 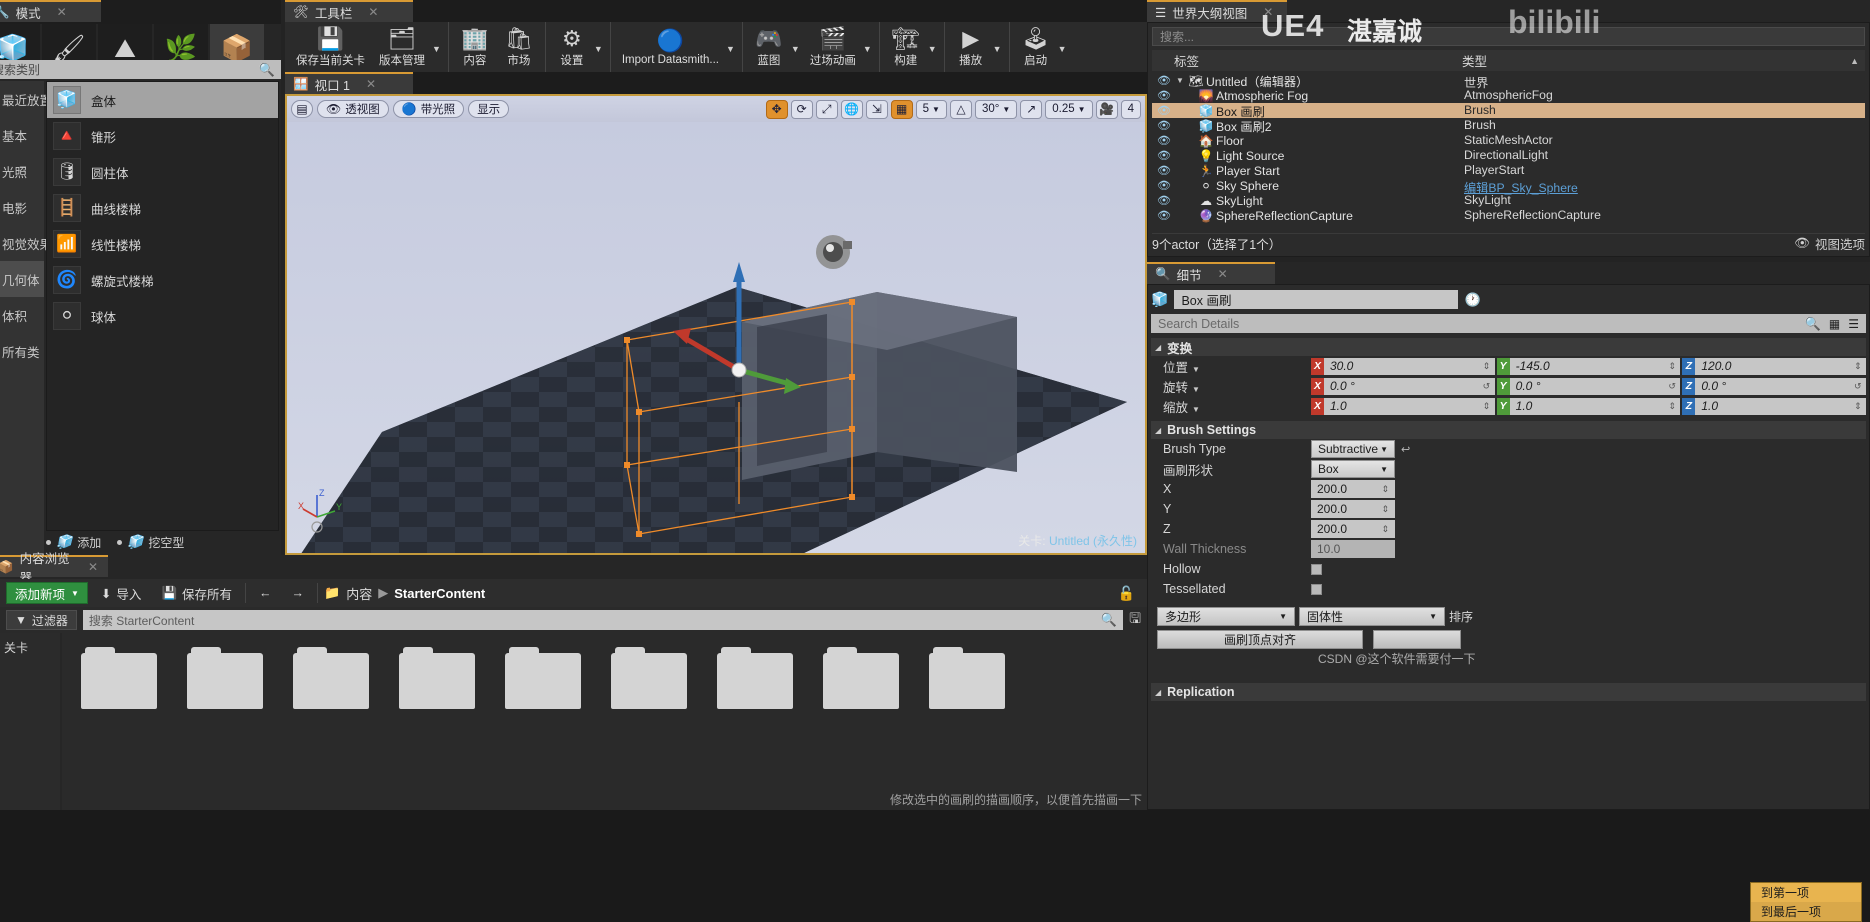 What do you see at coordinates (971, 47) in the screenshot?
I see `play-button: ▶ 播放` at bounding box center [971, 47].